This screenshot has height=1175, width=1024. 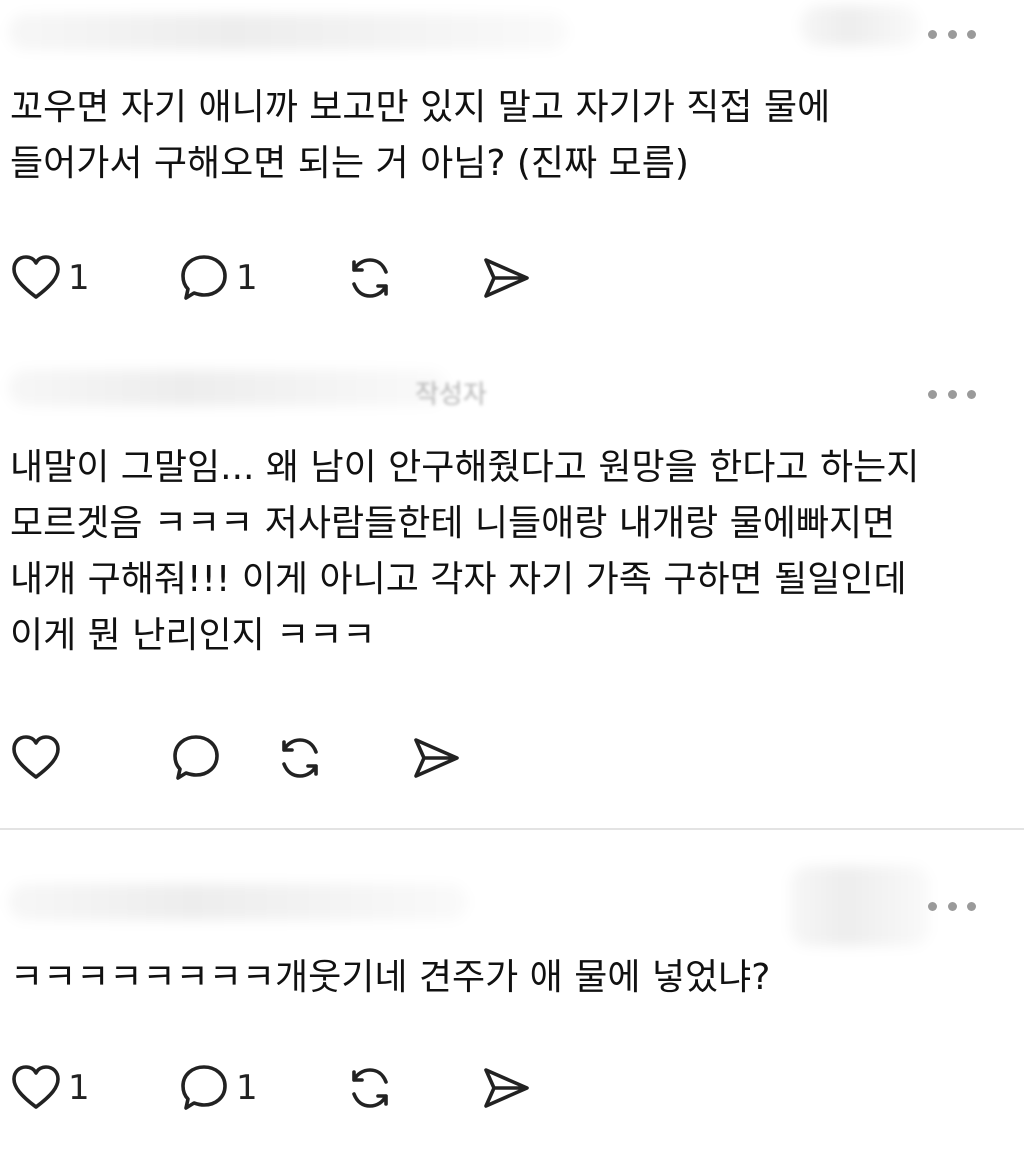 I want to click on reply-button, so click(x=196, y=758).